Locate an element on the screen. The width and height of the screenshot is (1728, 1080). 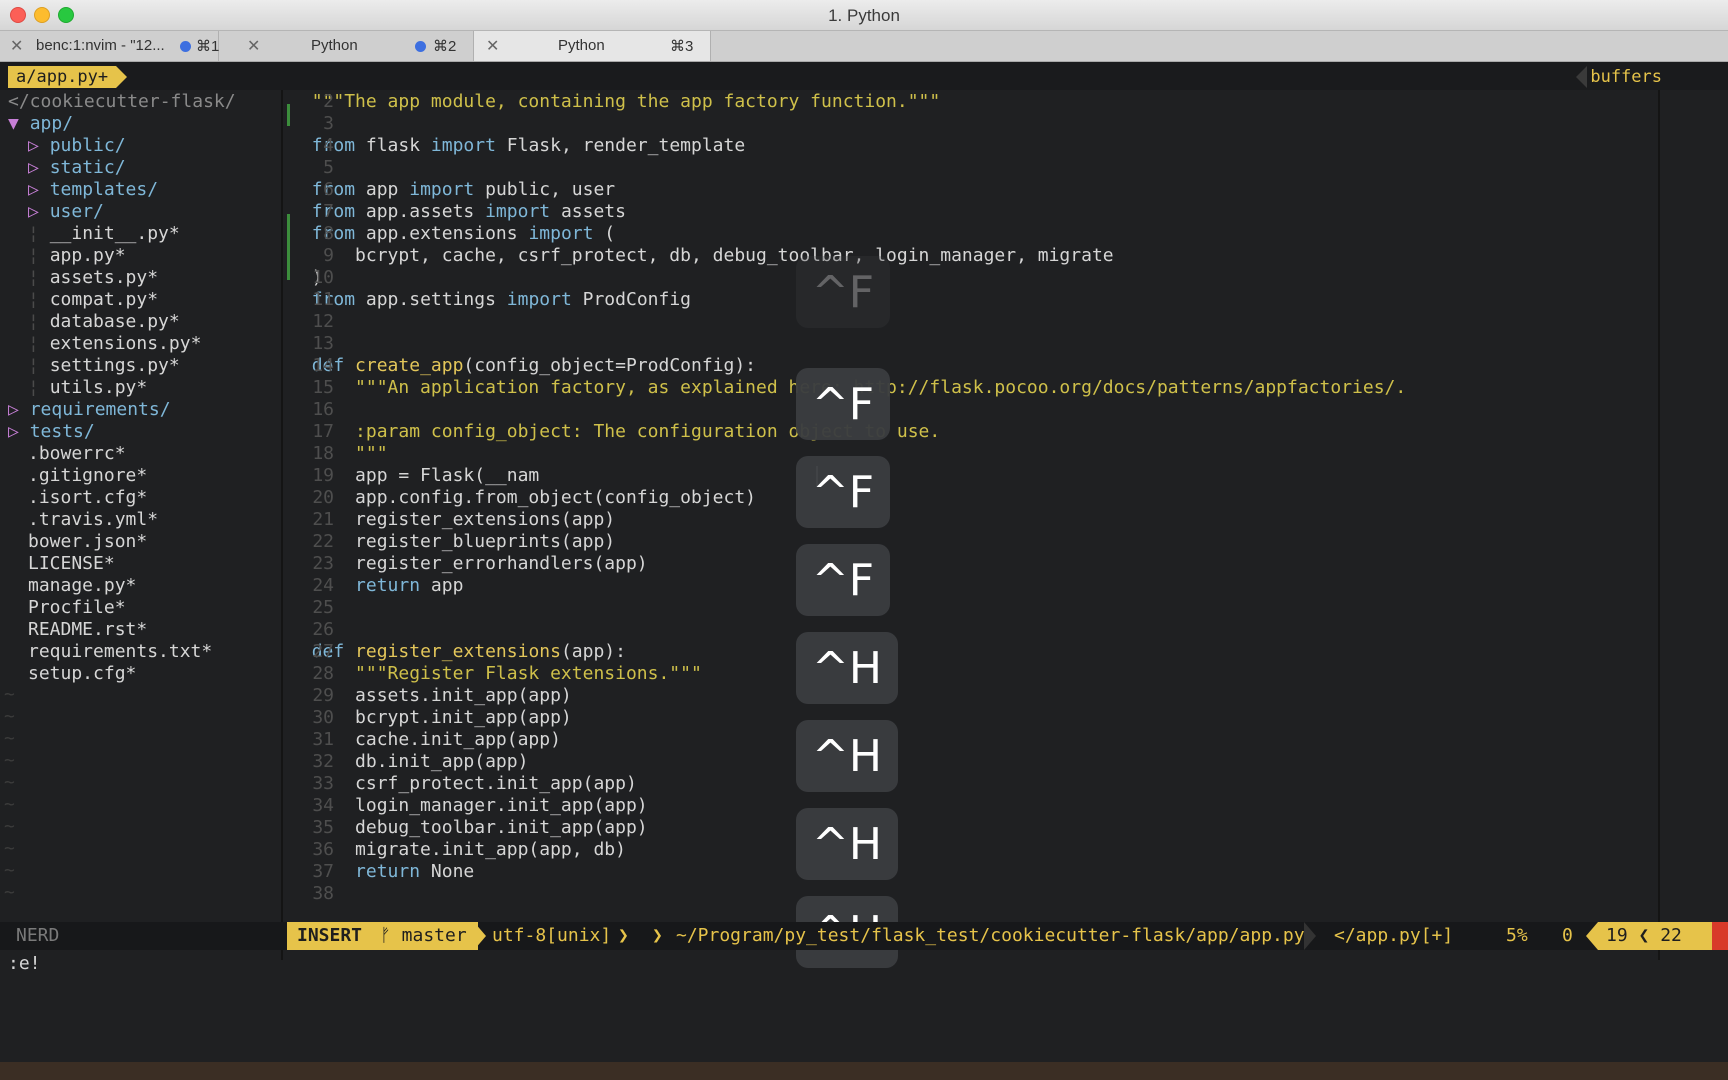
tree-item: ▷ tests/ is located at coordinates (51, 432).